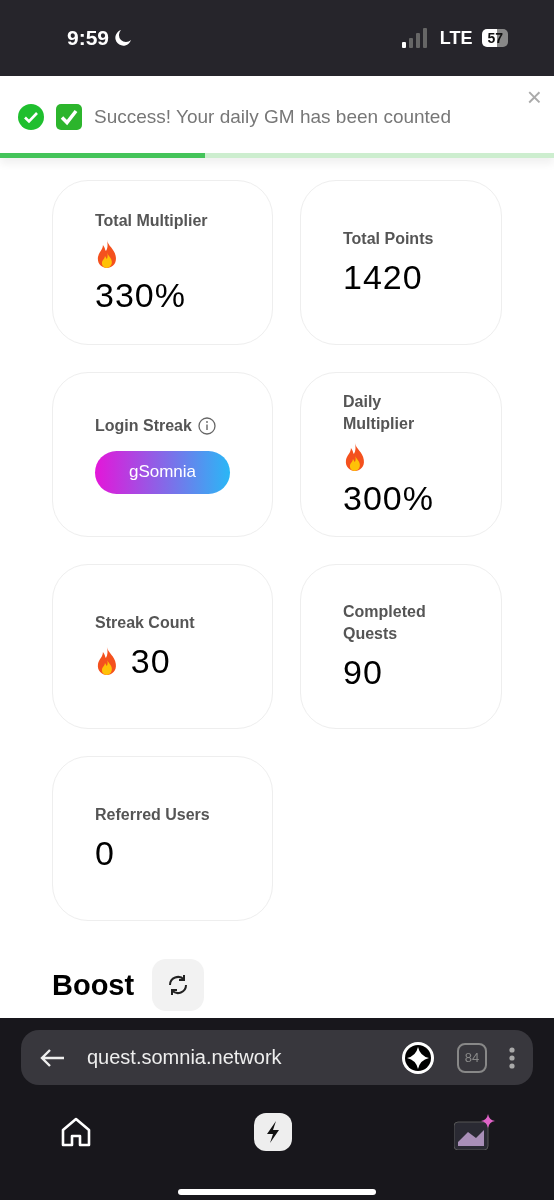 Image resolution: width=554 pixels, height=1200 pixels. I want to click on token-badge: gSomnia, so click(162, 472).